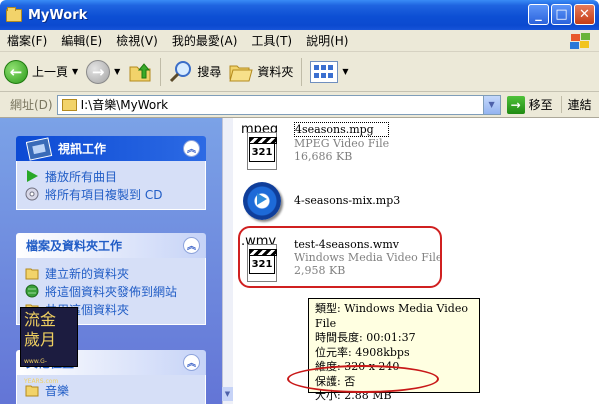  What do you see at coordinates (74, 246) in the screenshot?
I see `file-tasks-title: 檔案及資料夾工作` at bounding box center [74, 246].